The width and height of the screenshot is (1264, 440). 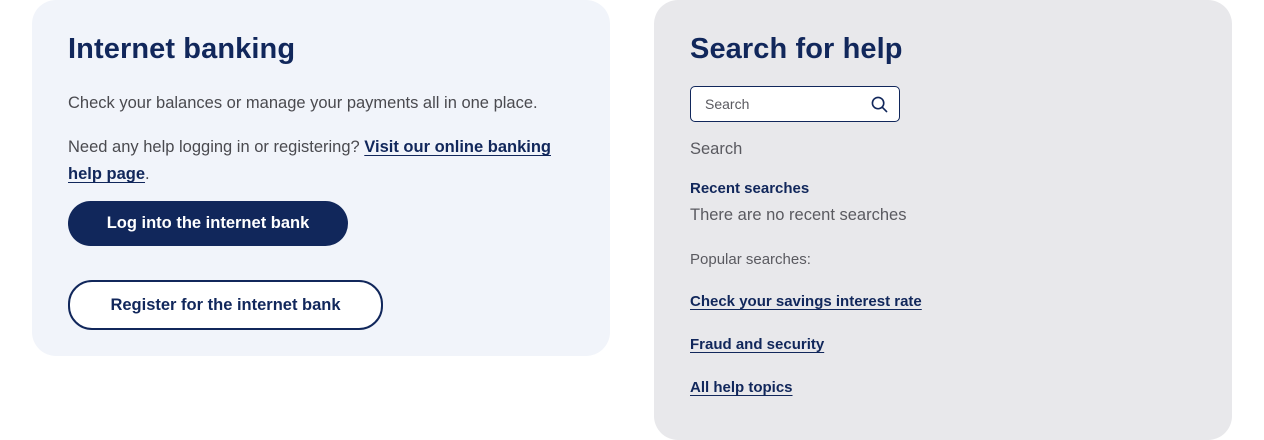 I want to click on search-dropdown-label: Search, so click(x=716, y=149).